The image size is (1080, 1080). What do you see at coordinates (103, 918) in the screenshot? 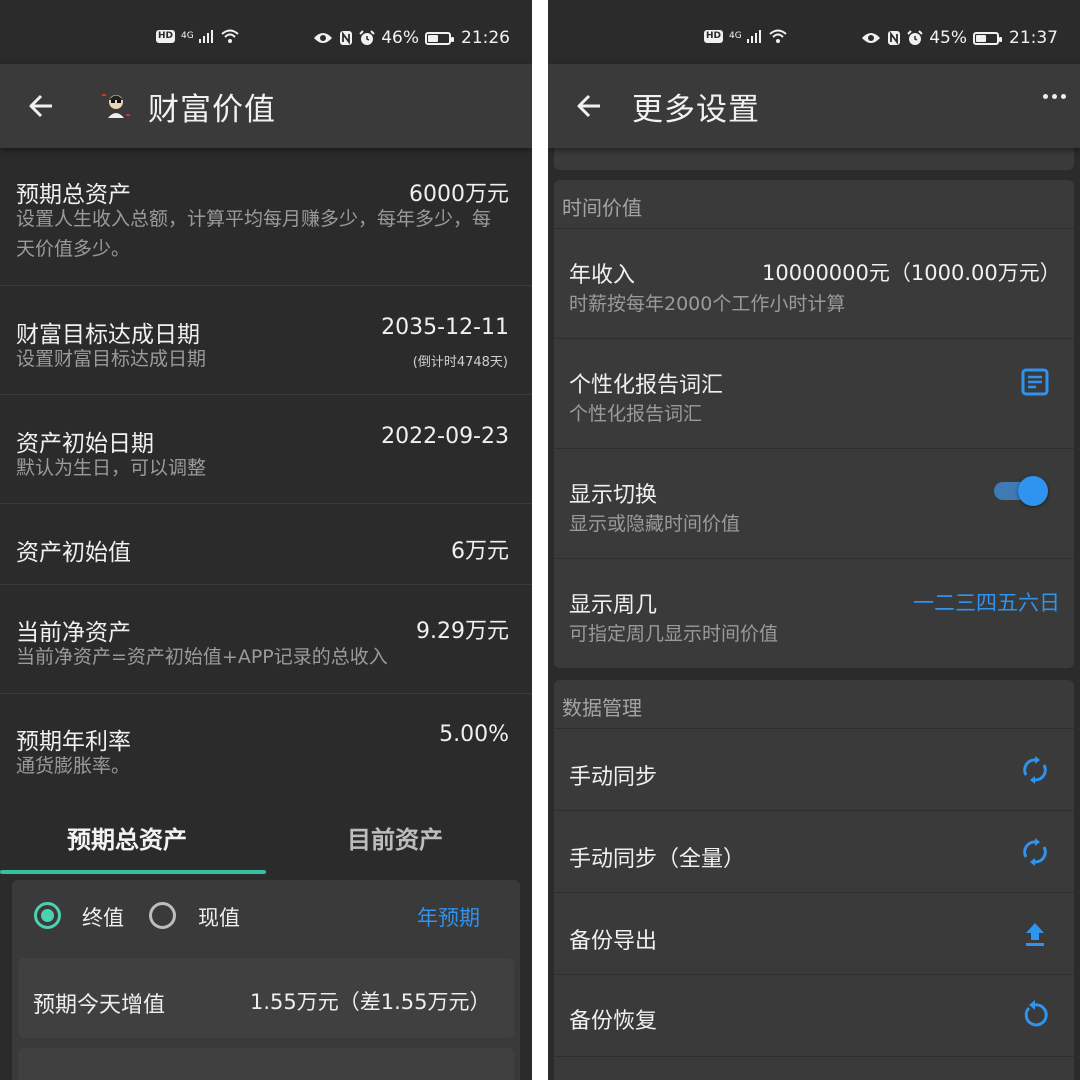
I see `radio-label-future-value: 终值` at bounding box center [103, 918].